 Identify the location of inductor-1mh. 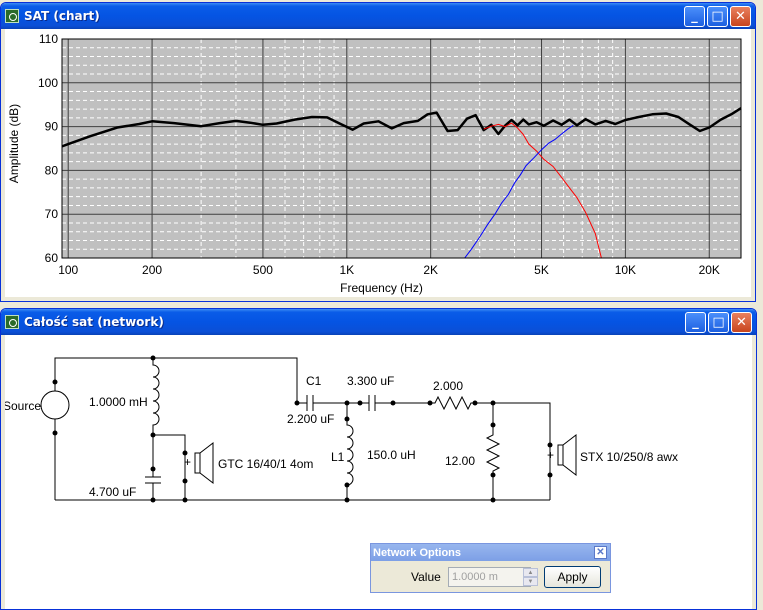
(156, 396).